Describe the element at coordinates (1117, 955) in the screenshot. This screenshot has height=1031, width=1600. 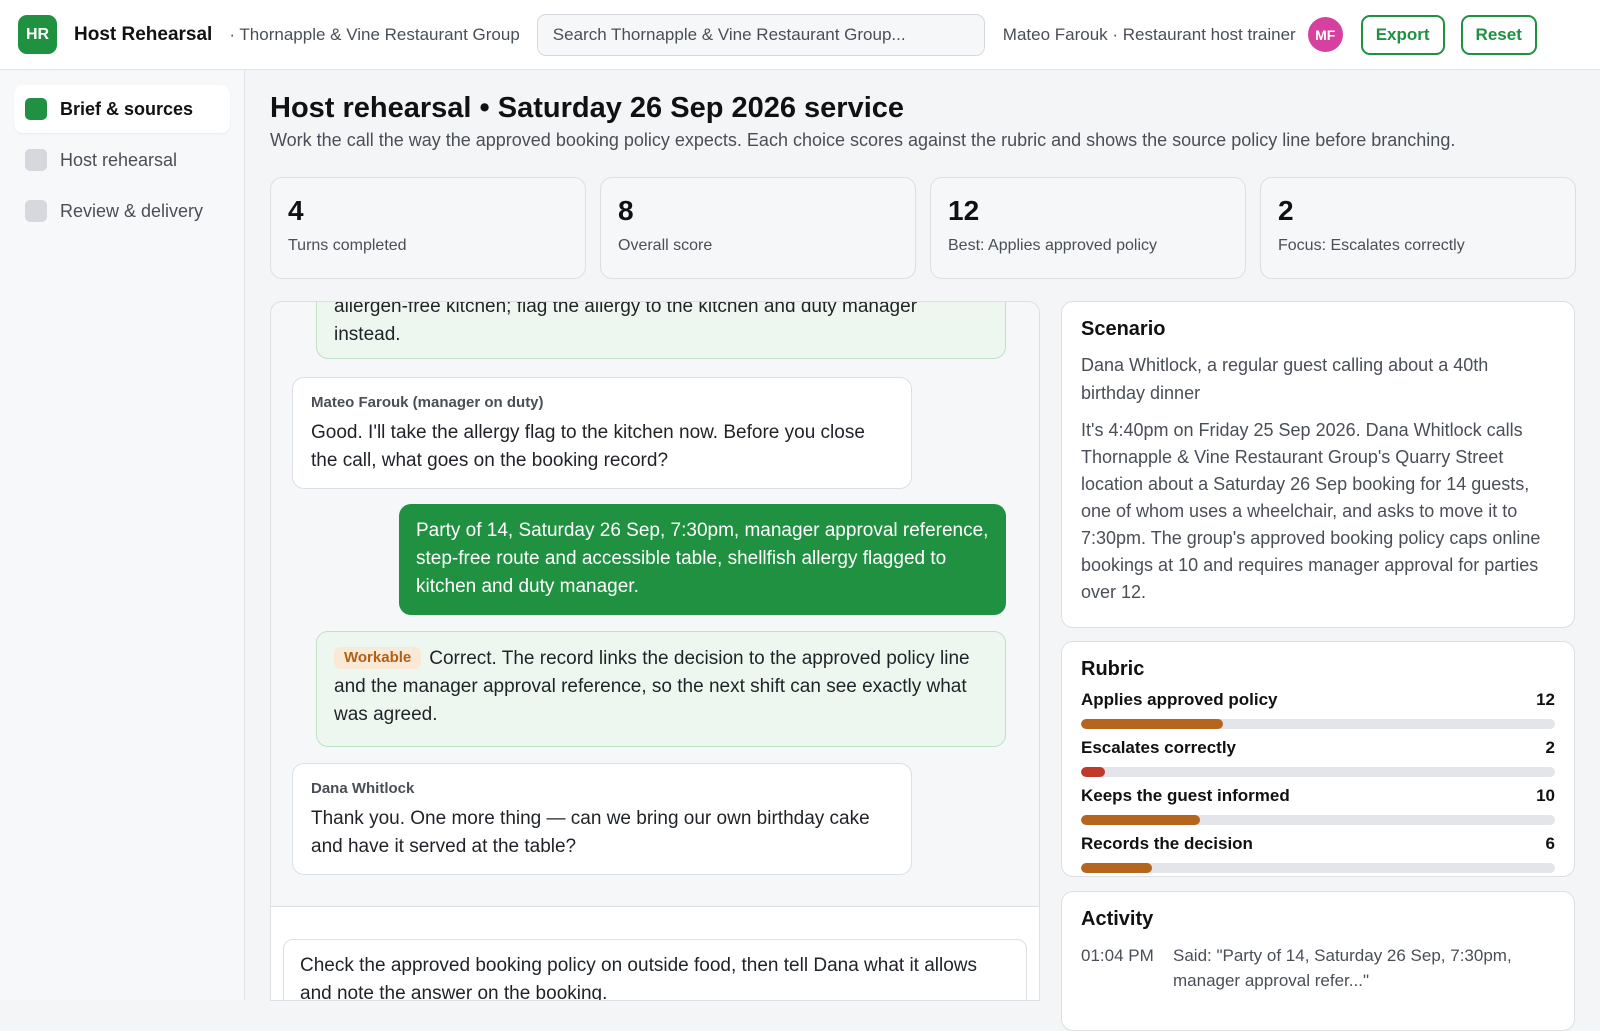
I see `activity-time: 01:04 PM` at that location.